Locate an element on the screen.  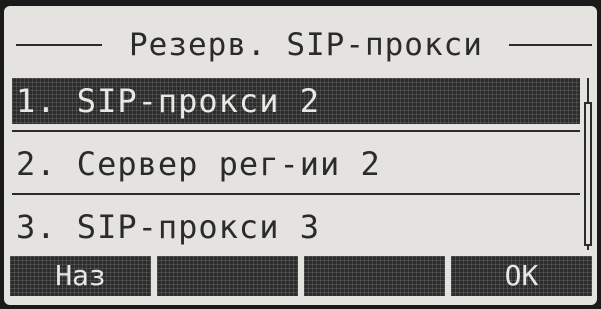
menu-item-sip-proxy-2: 1. SIP-прокси 2 is located at coordinates (296, 101).